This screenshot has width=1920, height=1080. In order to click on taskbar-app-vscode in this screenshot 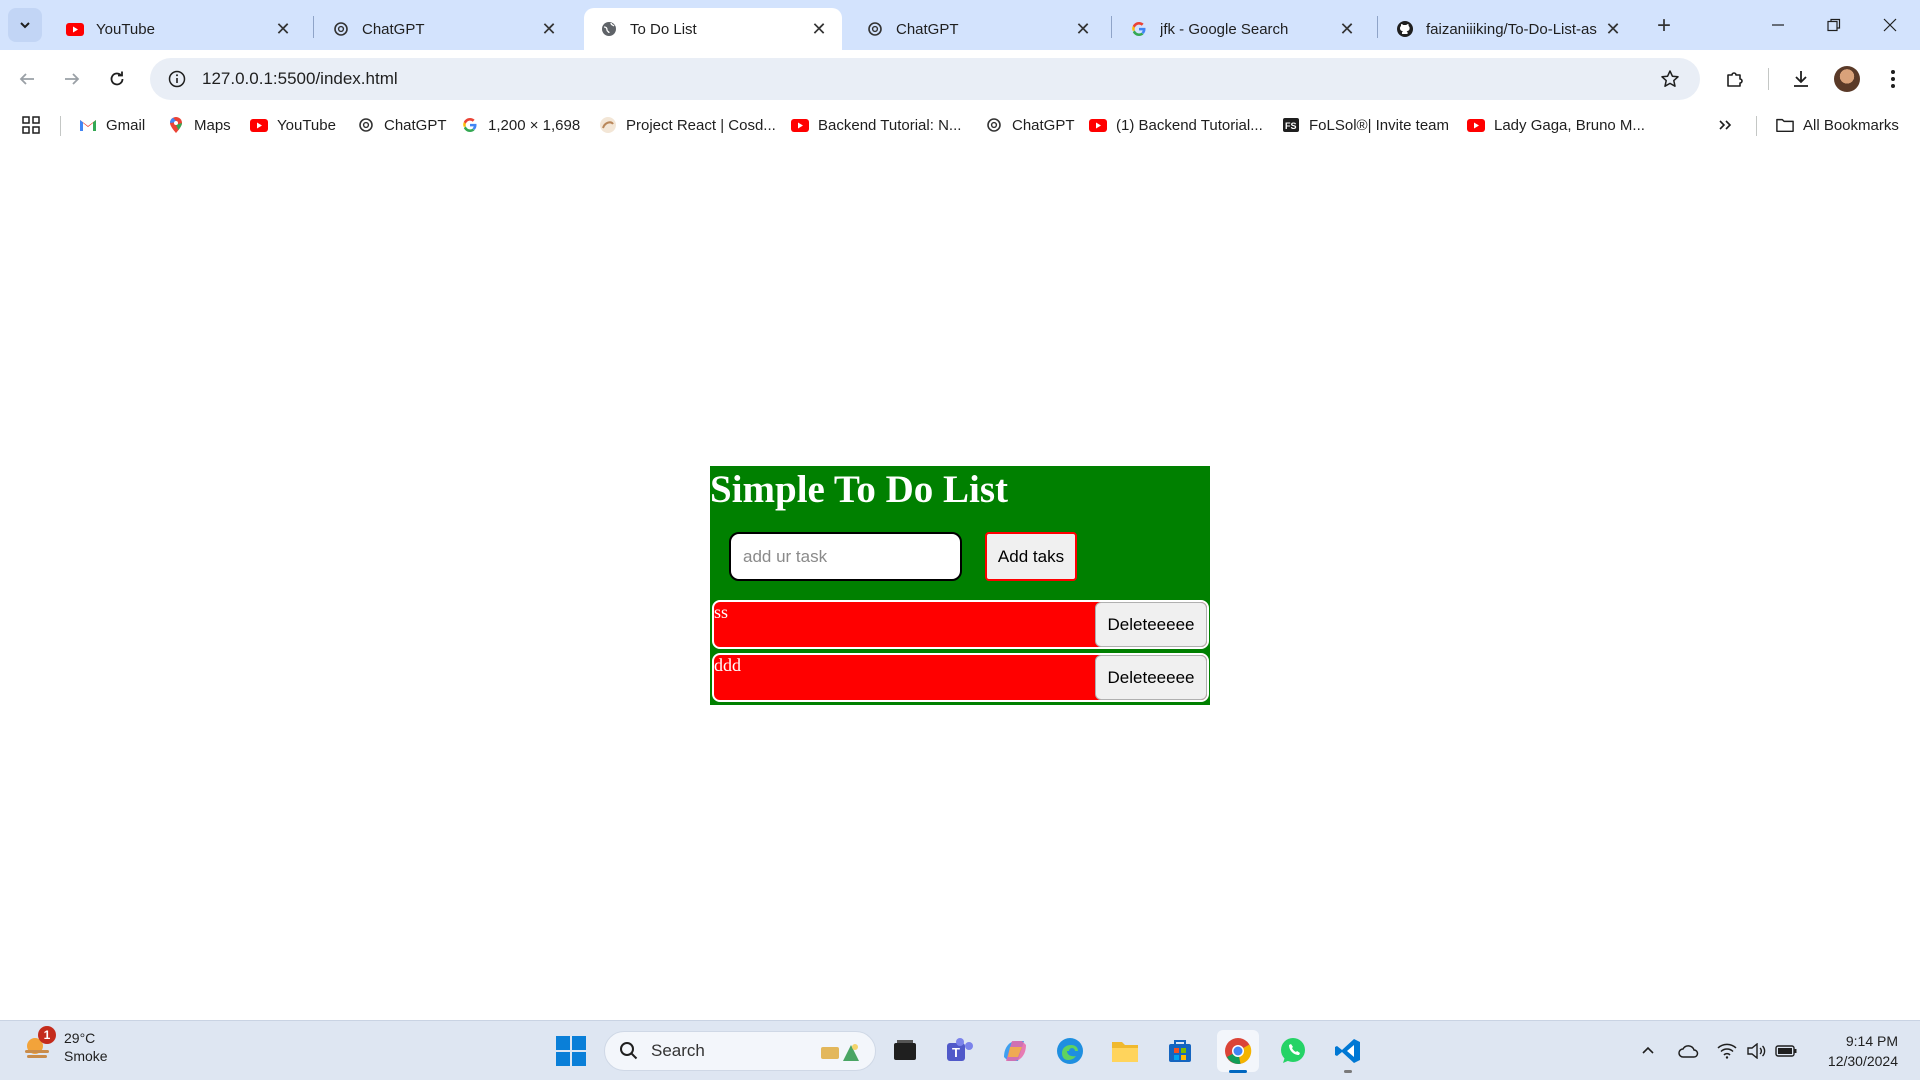, I will do `click(1348, 1051)`.